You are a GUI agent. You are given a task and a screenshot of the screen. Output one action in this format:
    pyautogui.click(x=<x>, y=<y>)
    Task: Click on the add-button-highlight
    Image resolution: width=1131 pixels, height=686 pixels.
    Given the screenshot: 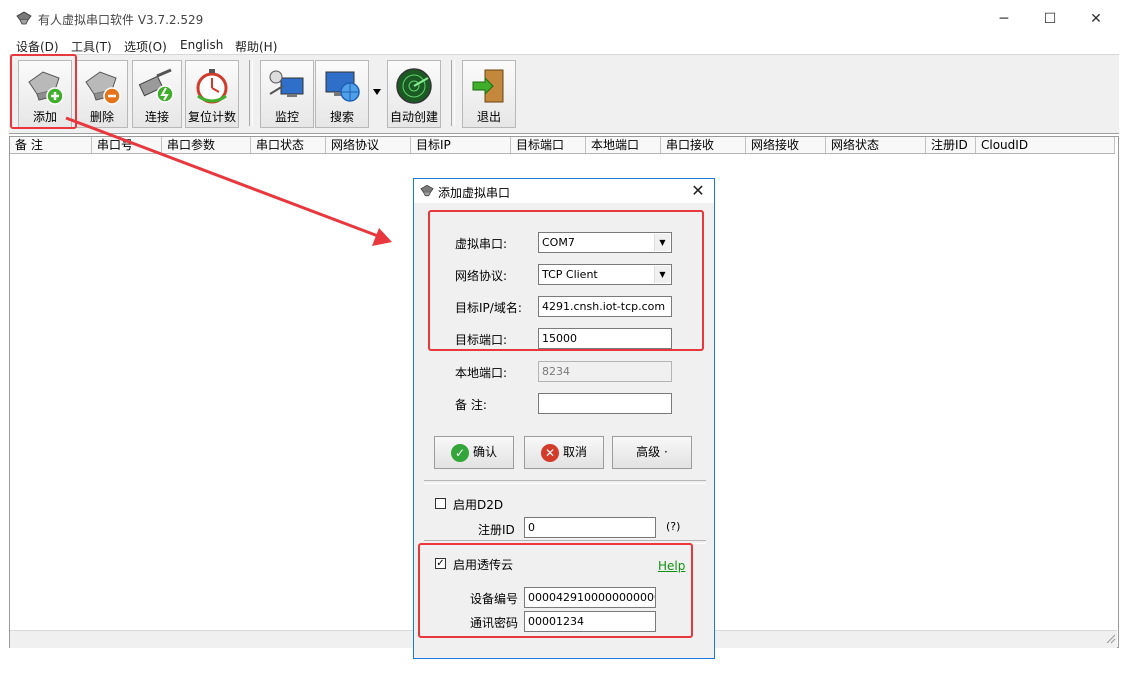 What is the action you would take?
    pyautogui.click(x=43, y=91)
    